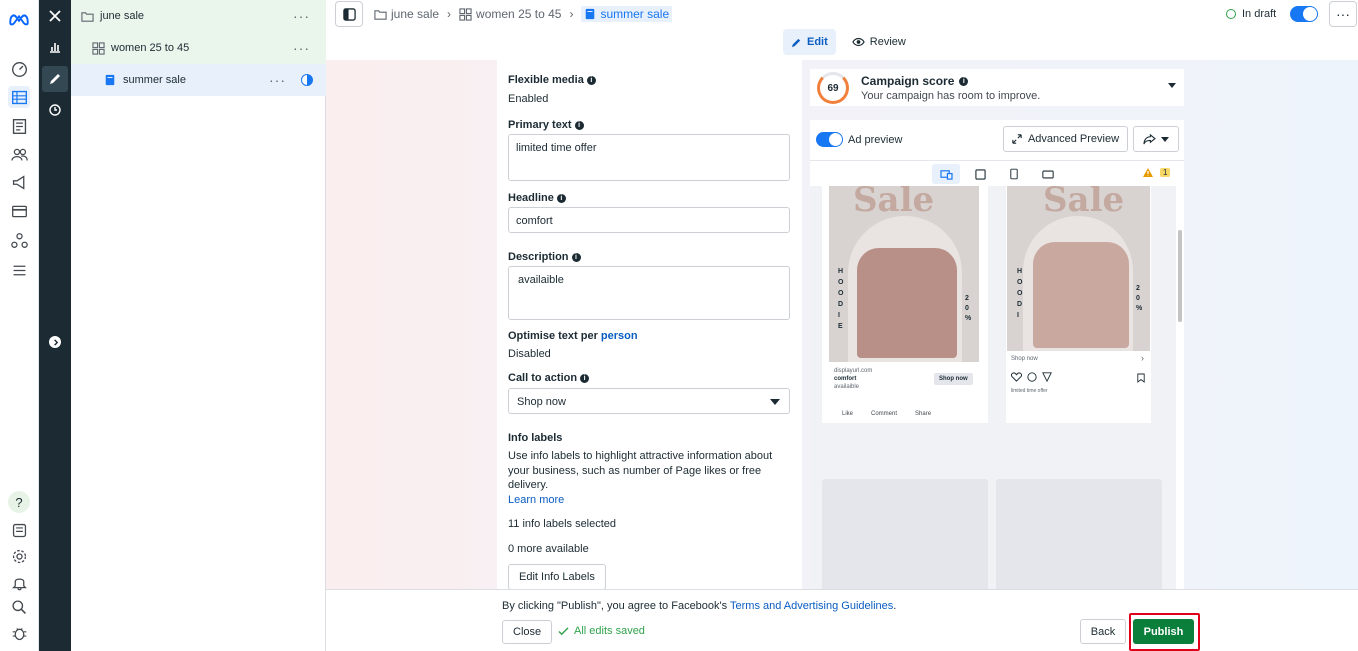 The image size is (1358, 651). What do you see at coordinates (198, 48) in the screenshot?
I see `tree-item-adset: women 25 to 45 ···` at bounding box center [198, 48].